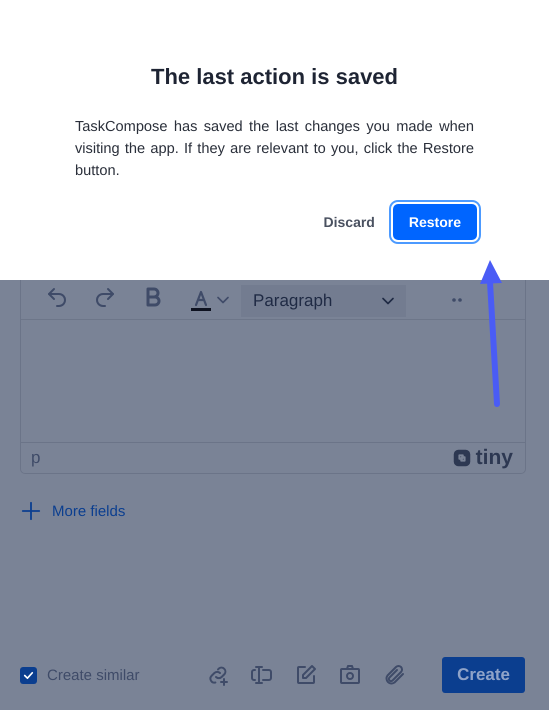 Image resolution: width=549 pixels, height=710 pixels. What do you see at coordinates (262, 675) in the screenshot?
I see `text-field-icon` at bounding box center [262, 675].